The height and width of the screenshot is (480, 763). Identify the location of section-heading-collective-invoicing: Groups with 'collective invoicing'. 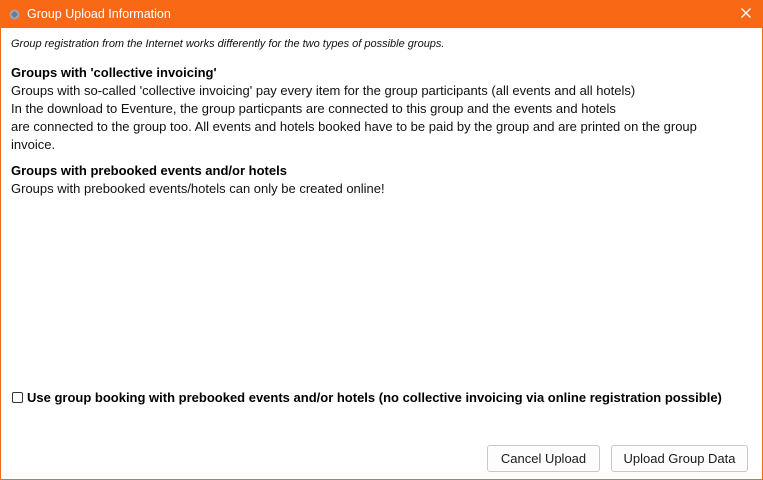
(114, 72).